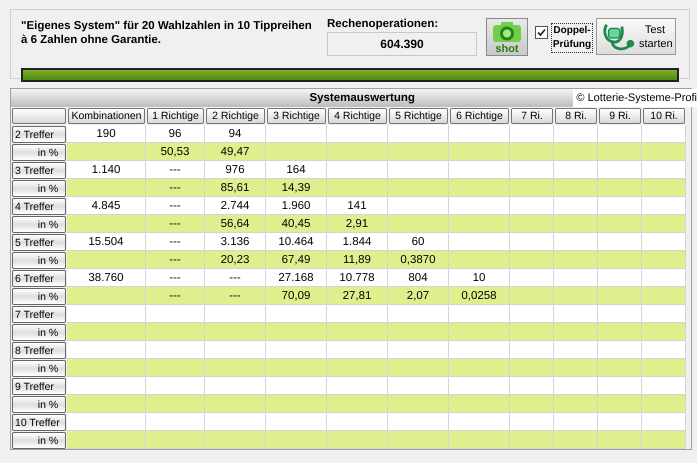 The image size is (697, 463). What do you see at coordinates (357, 116) in the screenshot?
I see `column-header: 4 Richtige` at bounding box center [357, 116].